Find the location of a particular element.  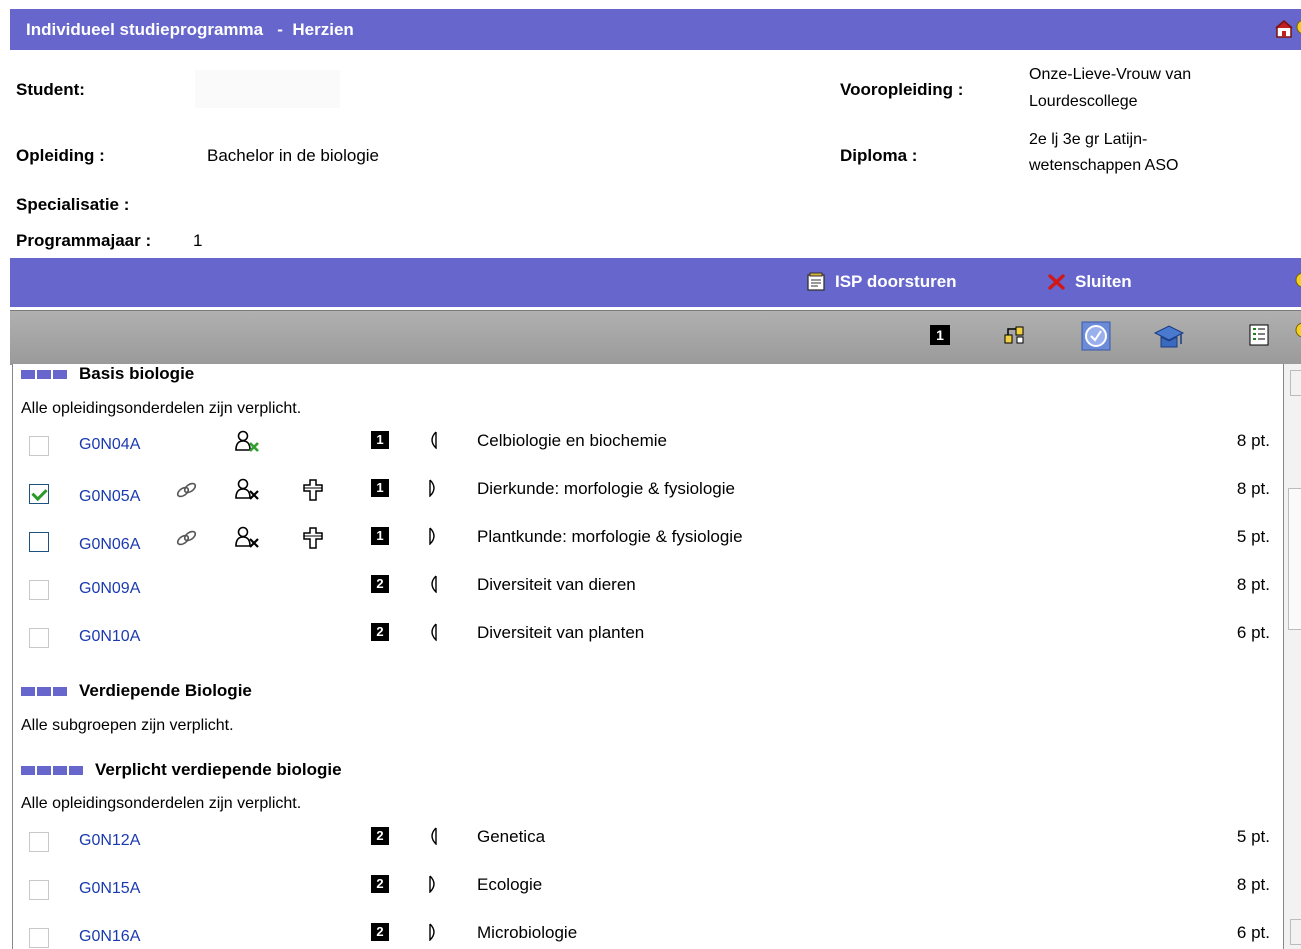

sluiten-button: Sluiten is located at coordinates (1089, 282).